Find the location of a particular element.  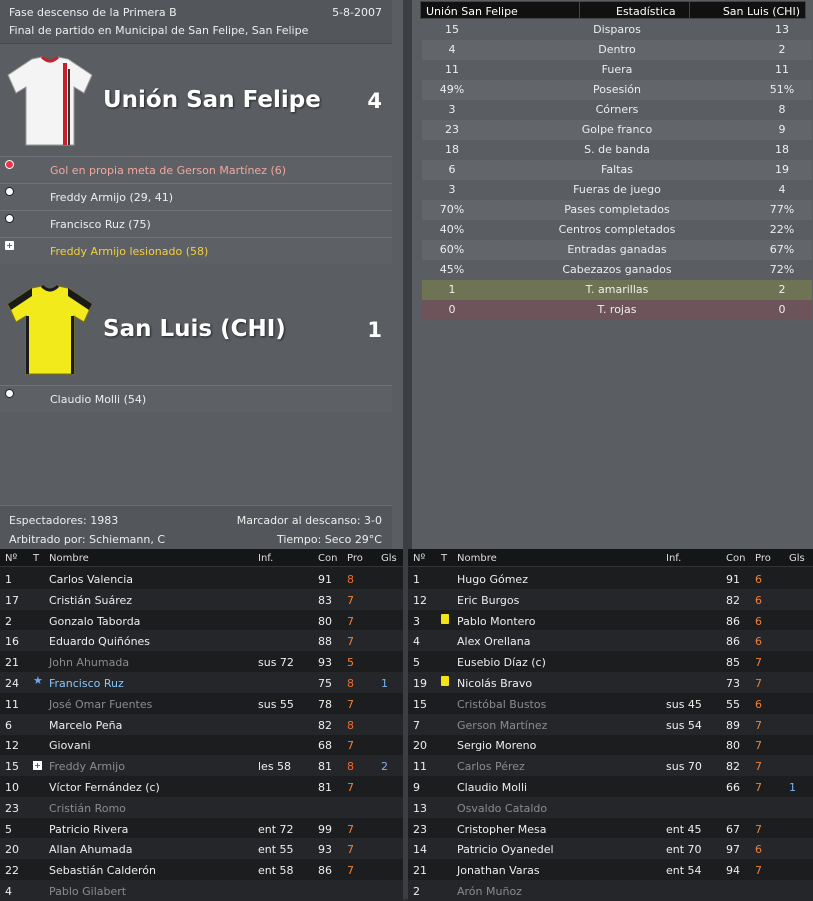

table-row: 3 Pablo Montero 86 6 is located at coordinates (610, 620).